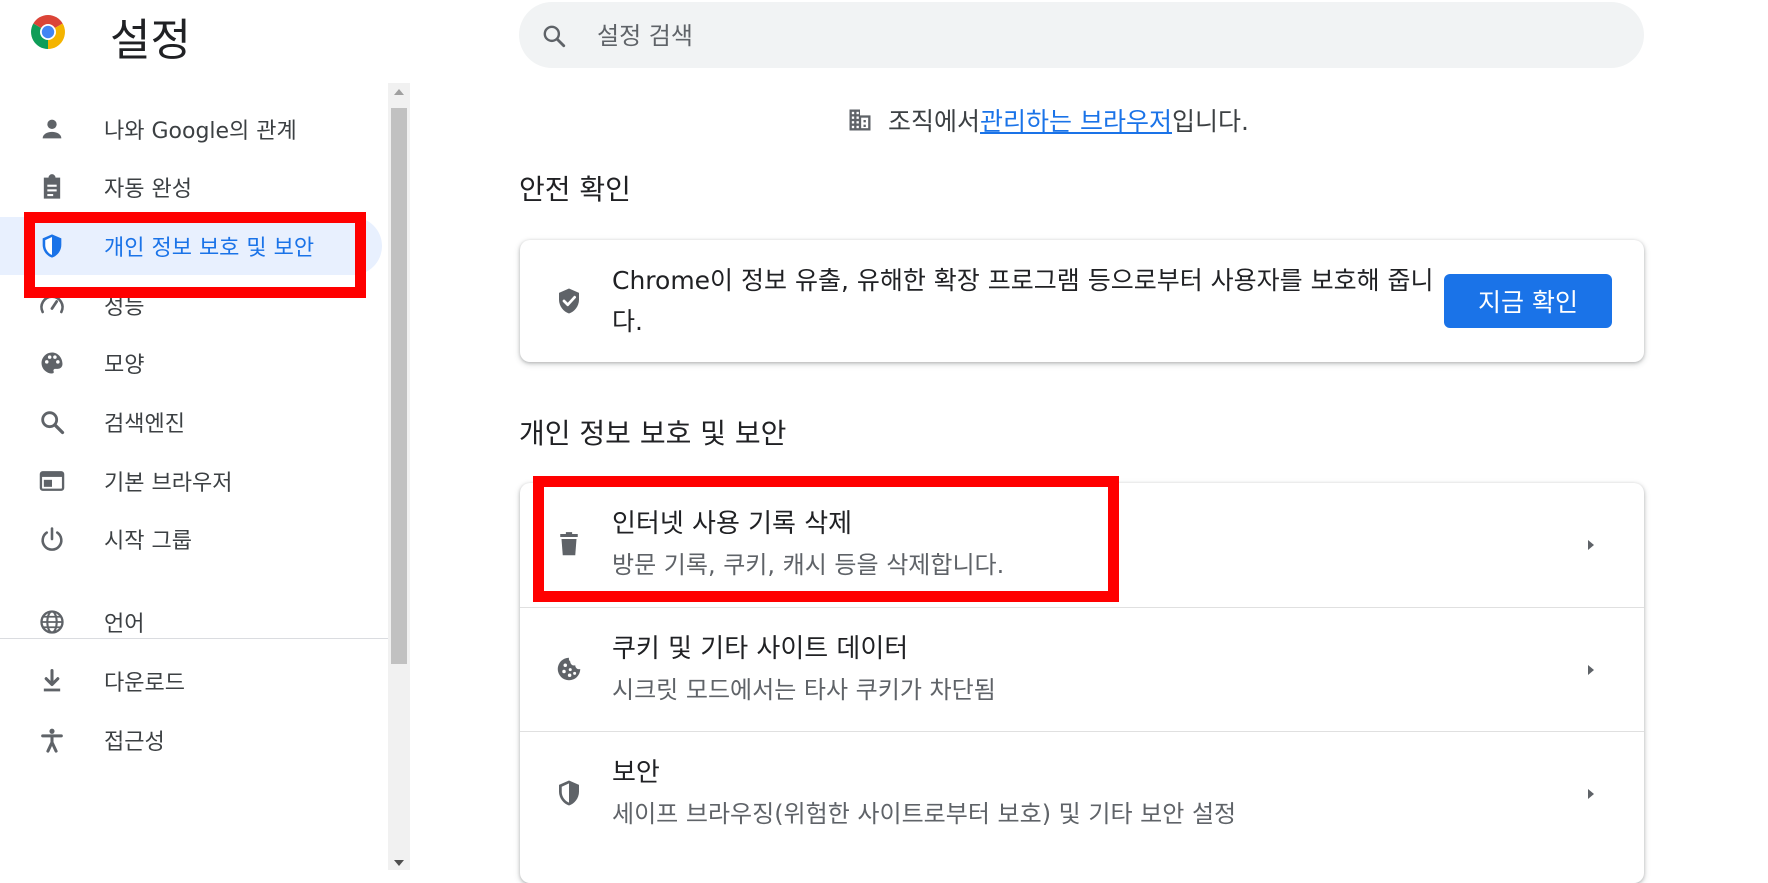 Image resolution: width=1768 pixels, height=883 pixels. Describe the element at coordinates (52, 539) in the screenshot. I see `power-icon` at that location.